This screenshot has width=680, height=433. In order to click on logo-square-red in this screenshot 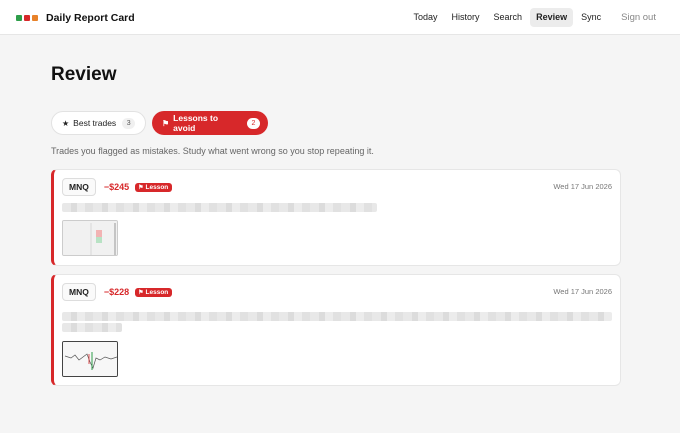, I will do `click(27, 18)`.